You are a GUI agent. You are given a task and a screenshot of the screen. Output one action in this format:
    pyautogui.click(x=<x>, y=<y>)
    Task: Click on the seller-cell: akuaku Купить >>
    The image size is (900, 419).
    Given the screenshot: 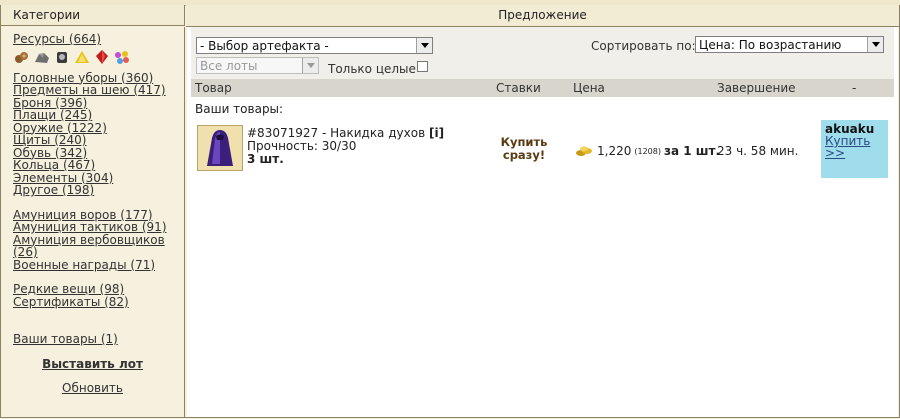 What is the action you would take?
    pyautogui.click(x=854, y=149)
    